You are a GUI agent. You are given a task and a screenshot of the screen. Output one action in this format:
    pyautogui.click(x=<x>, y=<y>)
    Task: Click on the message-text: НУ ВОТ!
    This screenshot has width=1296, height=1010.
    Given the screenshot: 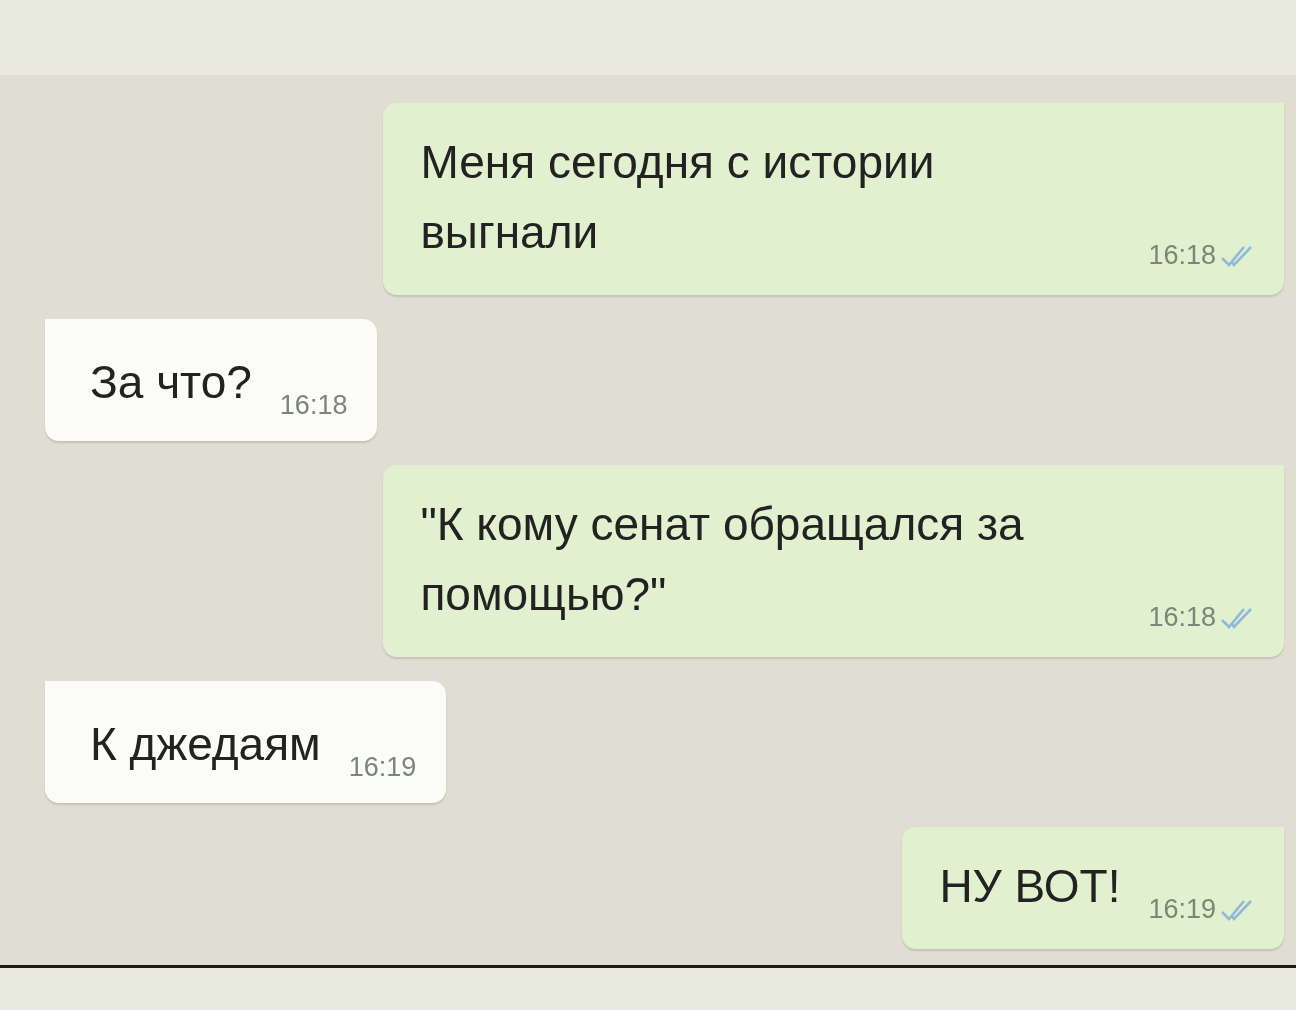 What is the action you would take?
    pyautogui.click(x=1030, y=886)
    